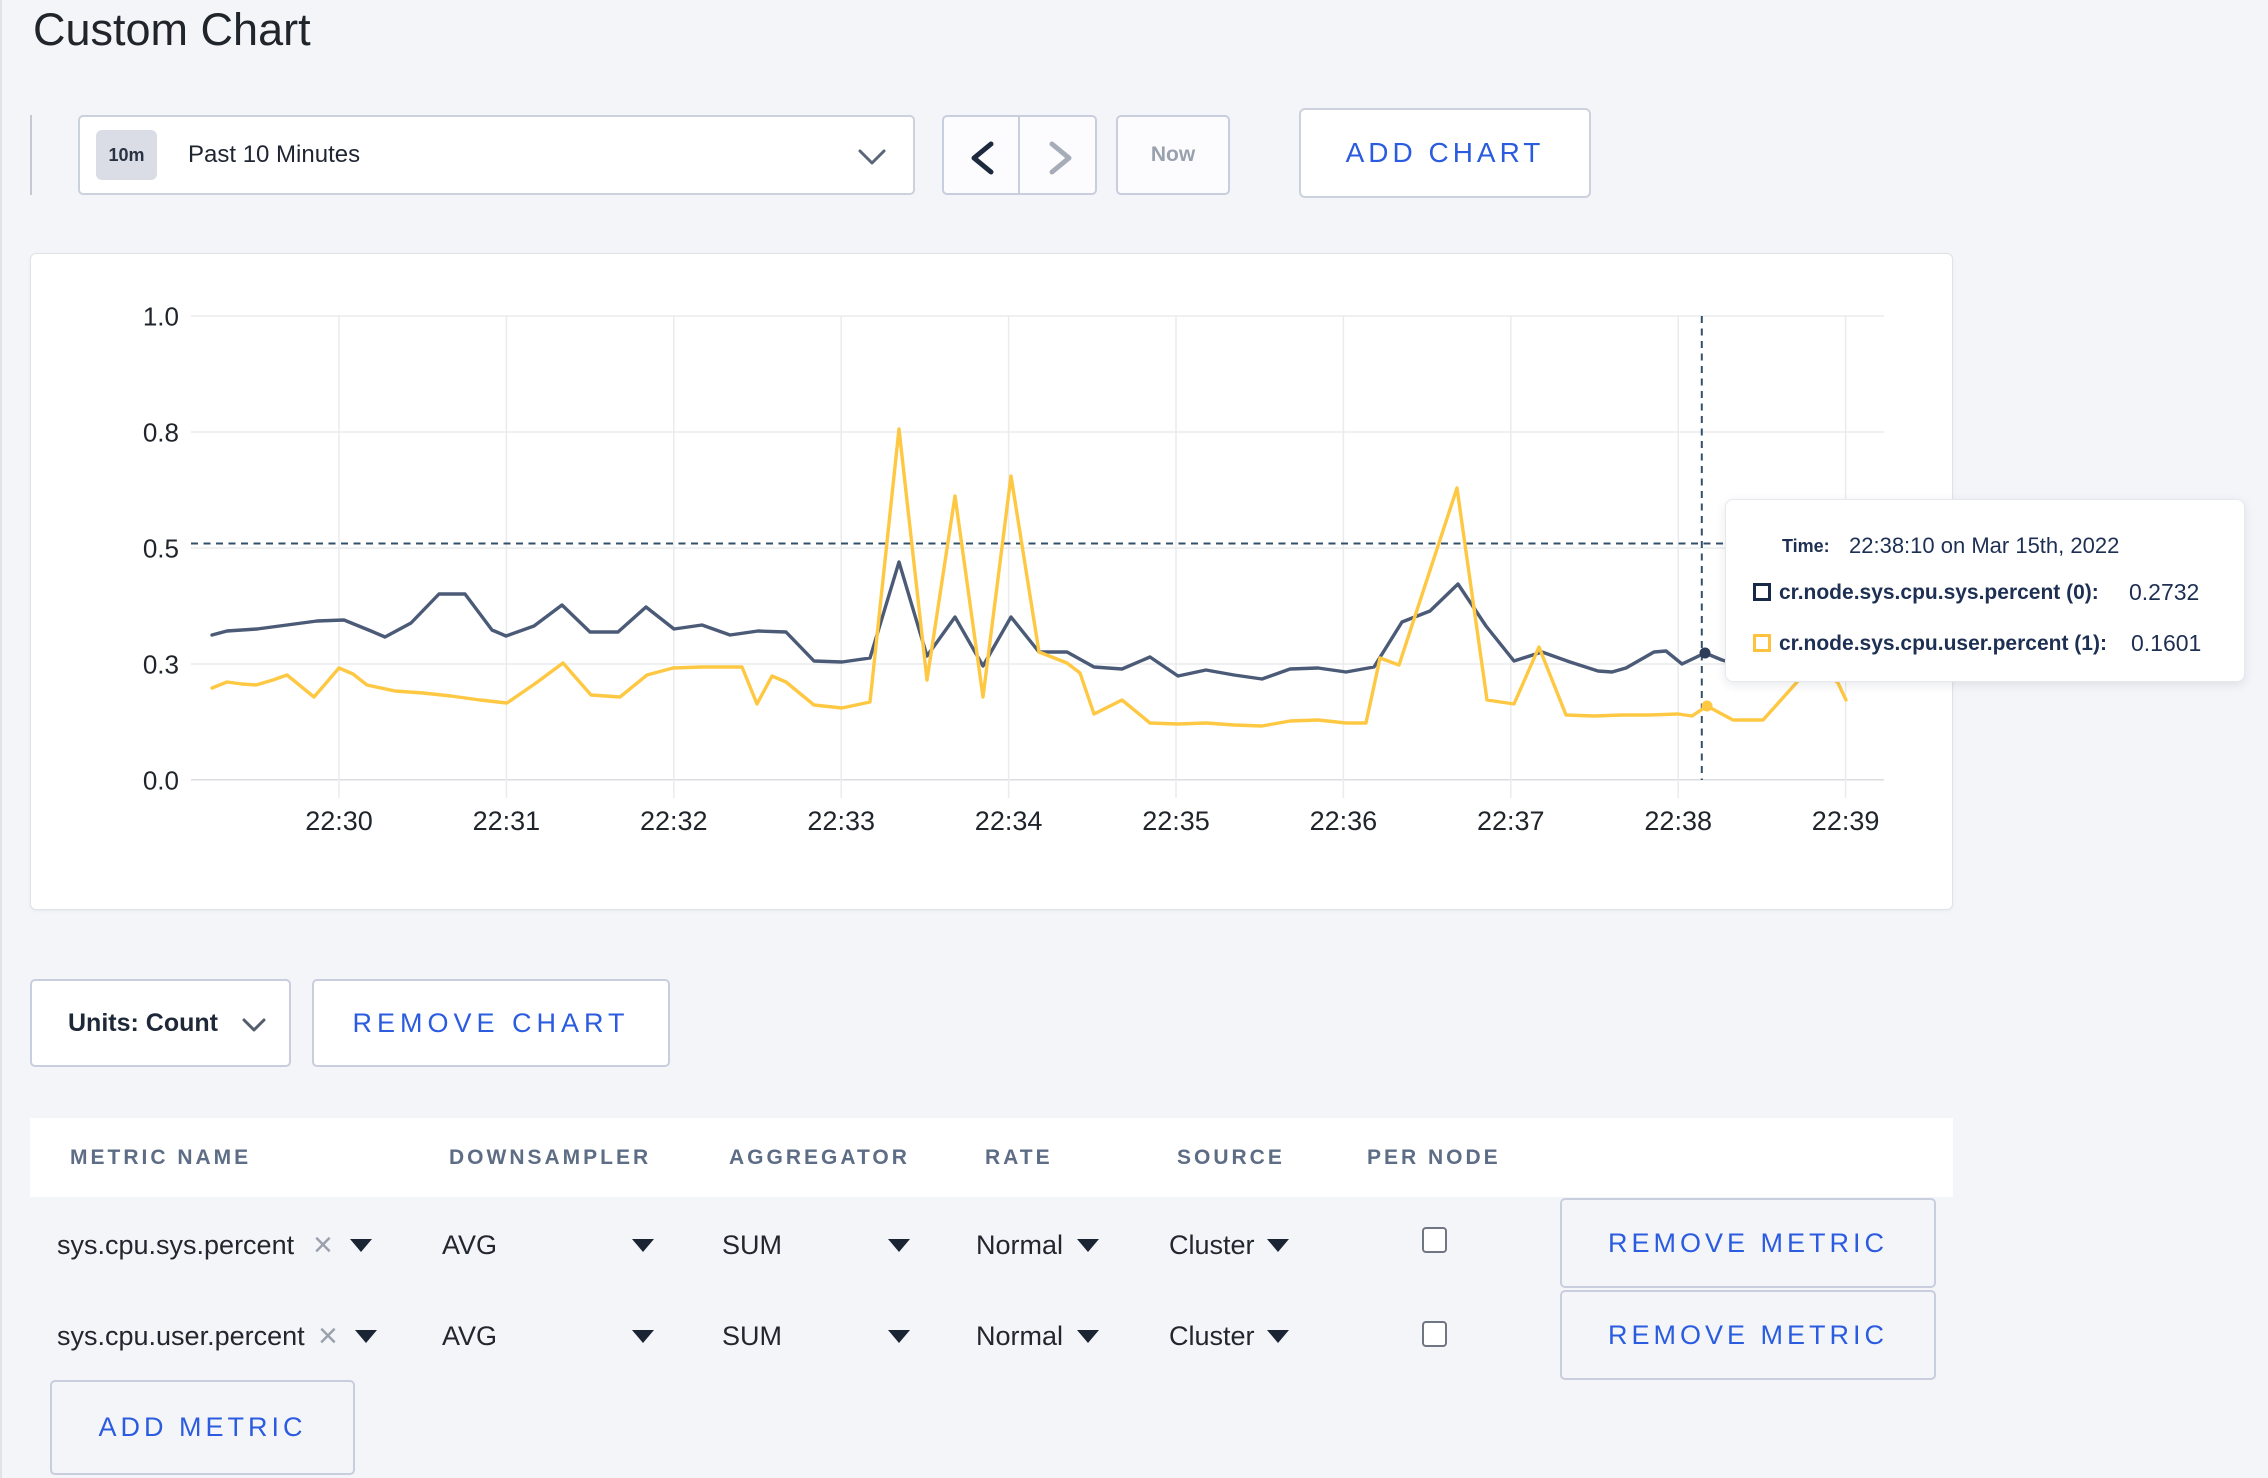 The height and width of the screenshot is (1478, 2268). Describe the element at coordinates (841, 821) in the screenshot. I see `svg-text: 22:33` at that location.